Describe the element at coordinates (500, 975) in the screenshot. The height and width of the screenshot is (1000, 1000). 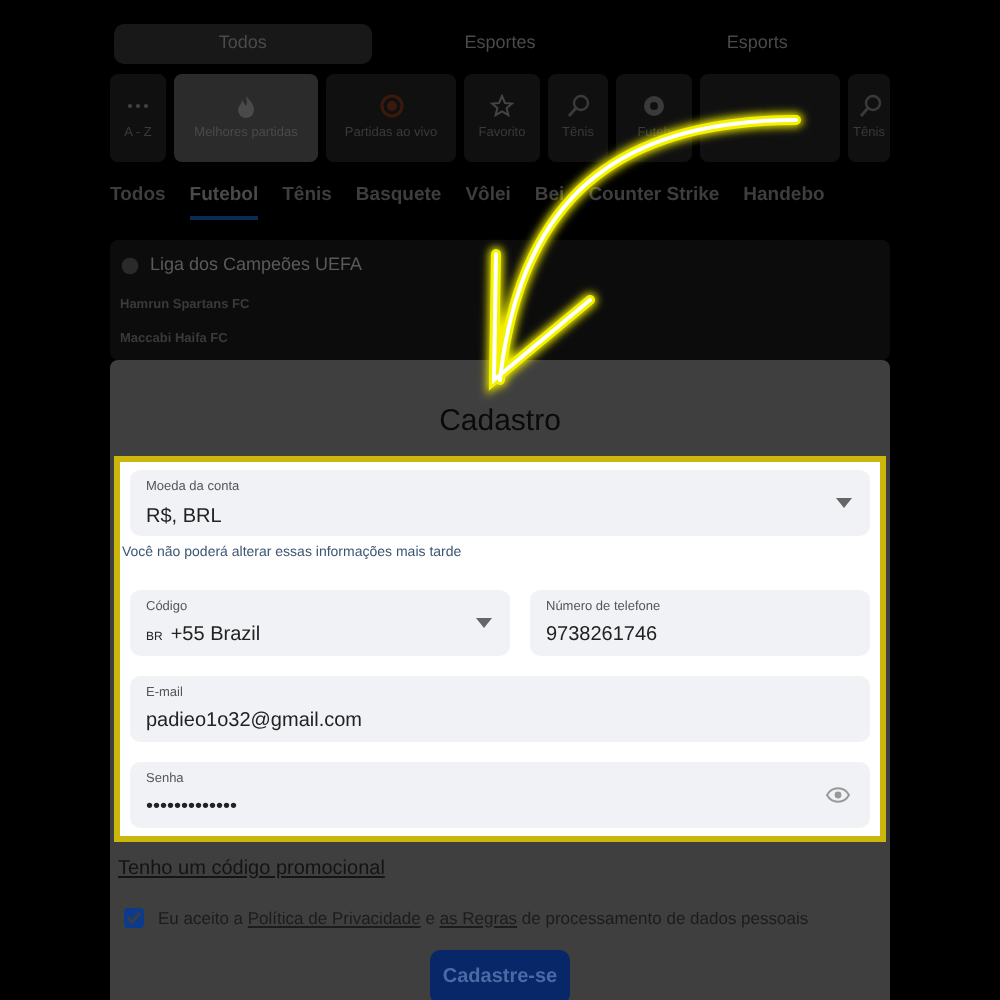
I see `submit-button: Cadastre-se` at that location.